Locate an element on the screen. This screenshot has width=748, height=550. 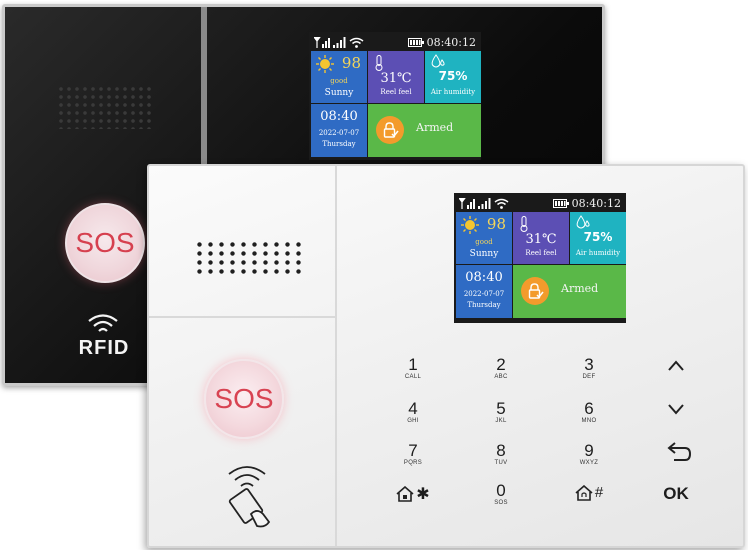
key-arm-away: ✱ is located at coordinates (413, 494).